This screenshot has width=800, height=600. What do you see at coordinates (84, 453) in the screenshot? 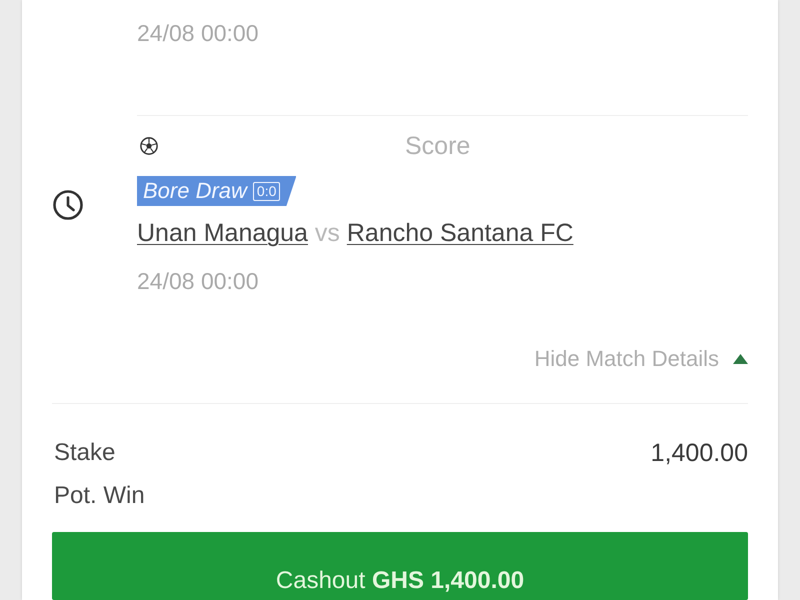
I see `summary-label: Stake` at bounding box center [84, 453].